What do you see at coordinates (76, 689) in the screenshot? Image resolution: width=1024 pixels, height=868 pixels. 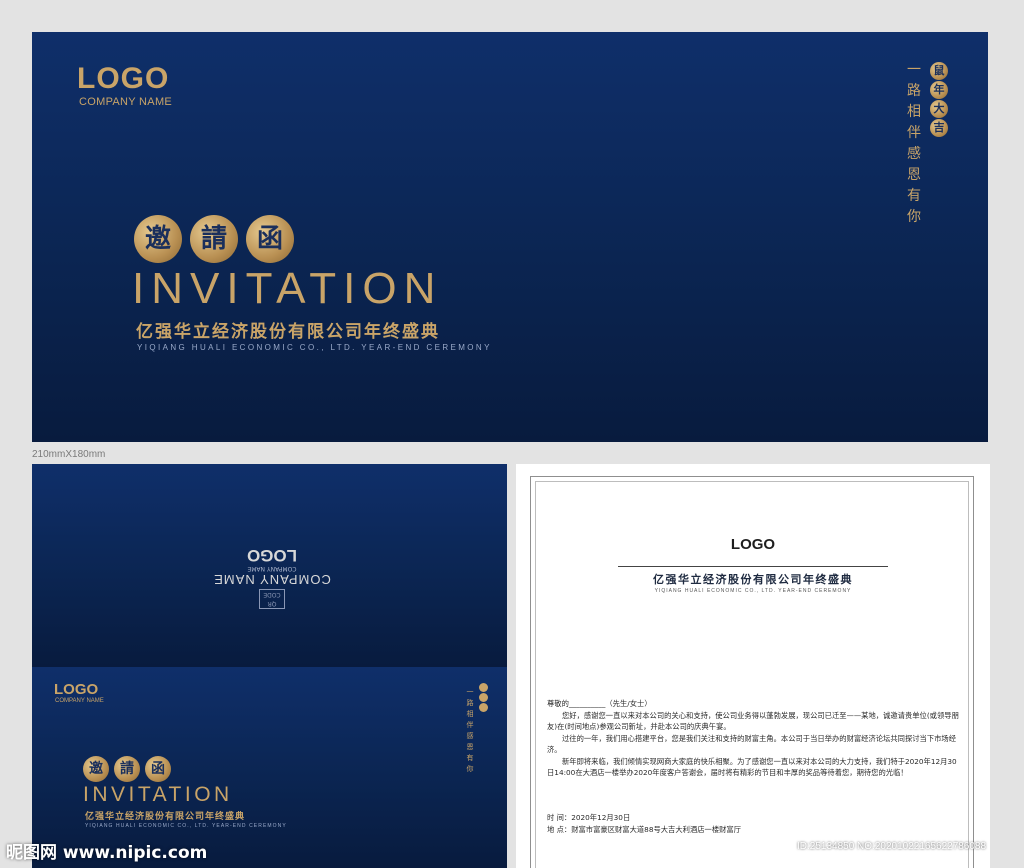 I see `front-logo: LOGO` at bounding box center [76, 689].